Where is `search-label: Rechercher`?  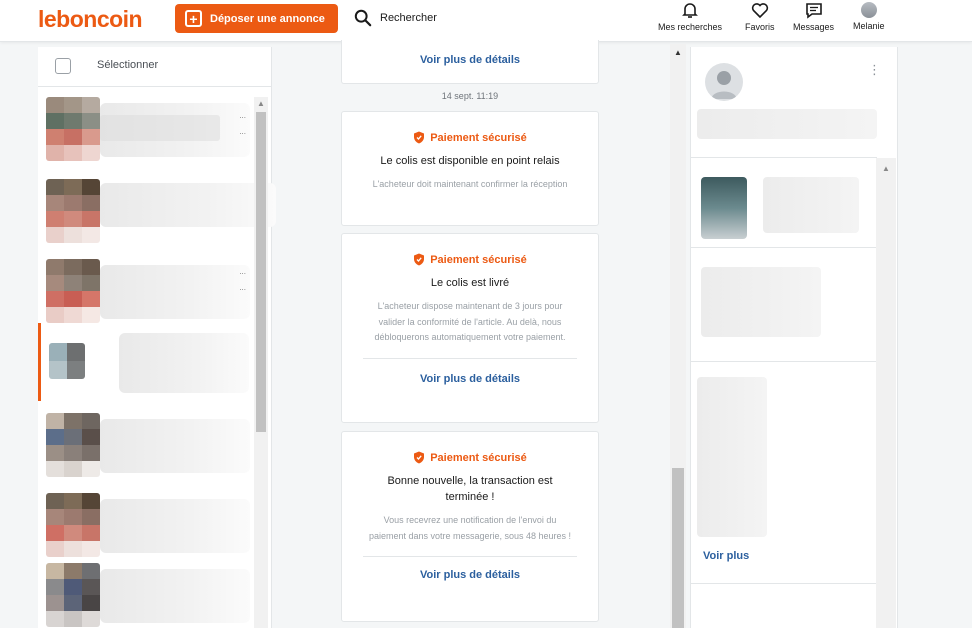
search-label: Rechercher is located at coordinates (408, 18).